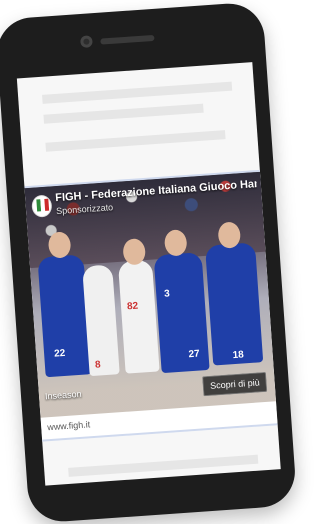 The width and height of the screenshot is (320, 524). What do you see at coordinates (194, 354) in the screenshot?
I see `jersey-number: 27` at bounding box center [194, 354].